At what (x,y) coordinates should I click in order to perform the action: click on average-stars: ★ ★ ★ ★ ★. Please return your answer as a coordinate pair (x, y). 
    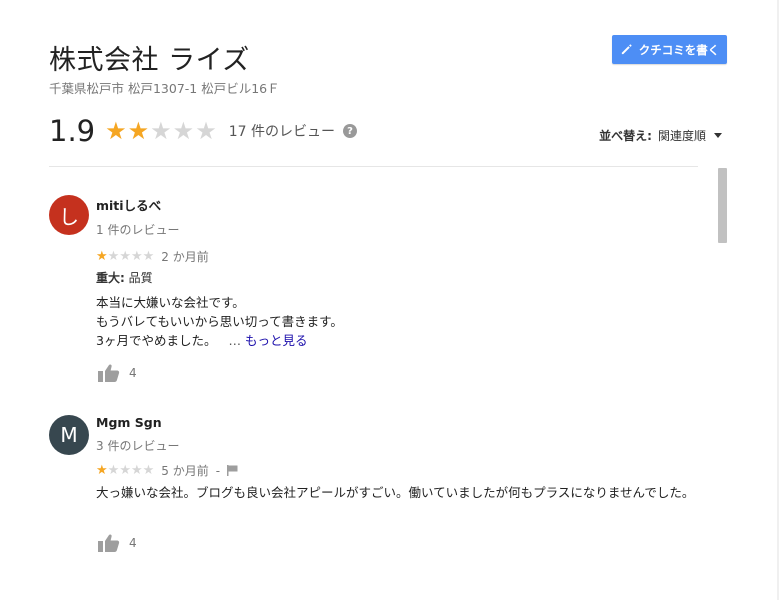
    Looking at the image, I should click on (161, 131).